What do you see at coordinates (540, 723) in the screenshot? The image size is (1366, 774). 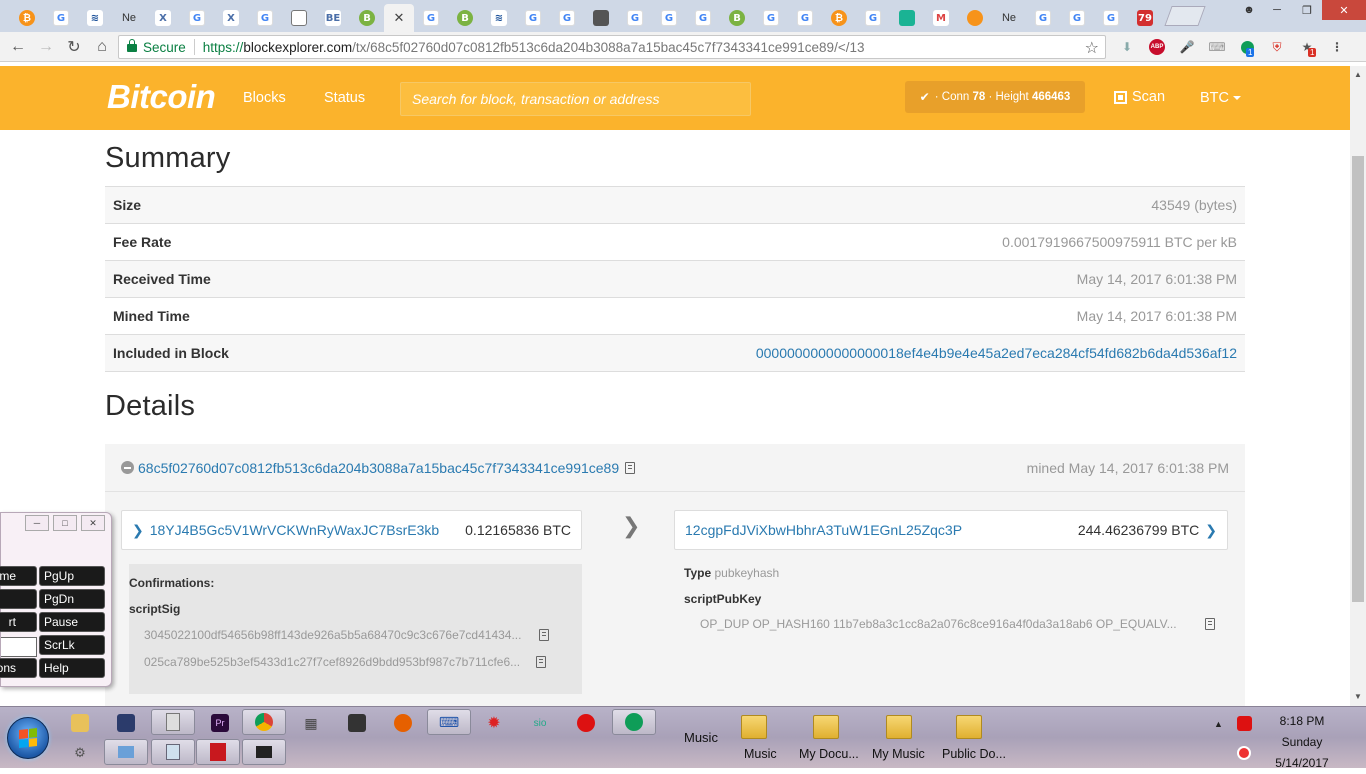 I see `sio-app-icon: sio` at bounding box center [540, 723].